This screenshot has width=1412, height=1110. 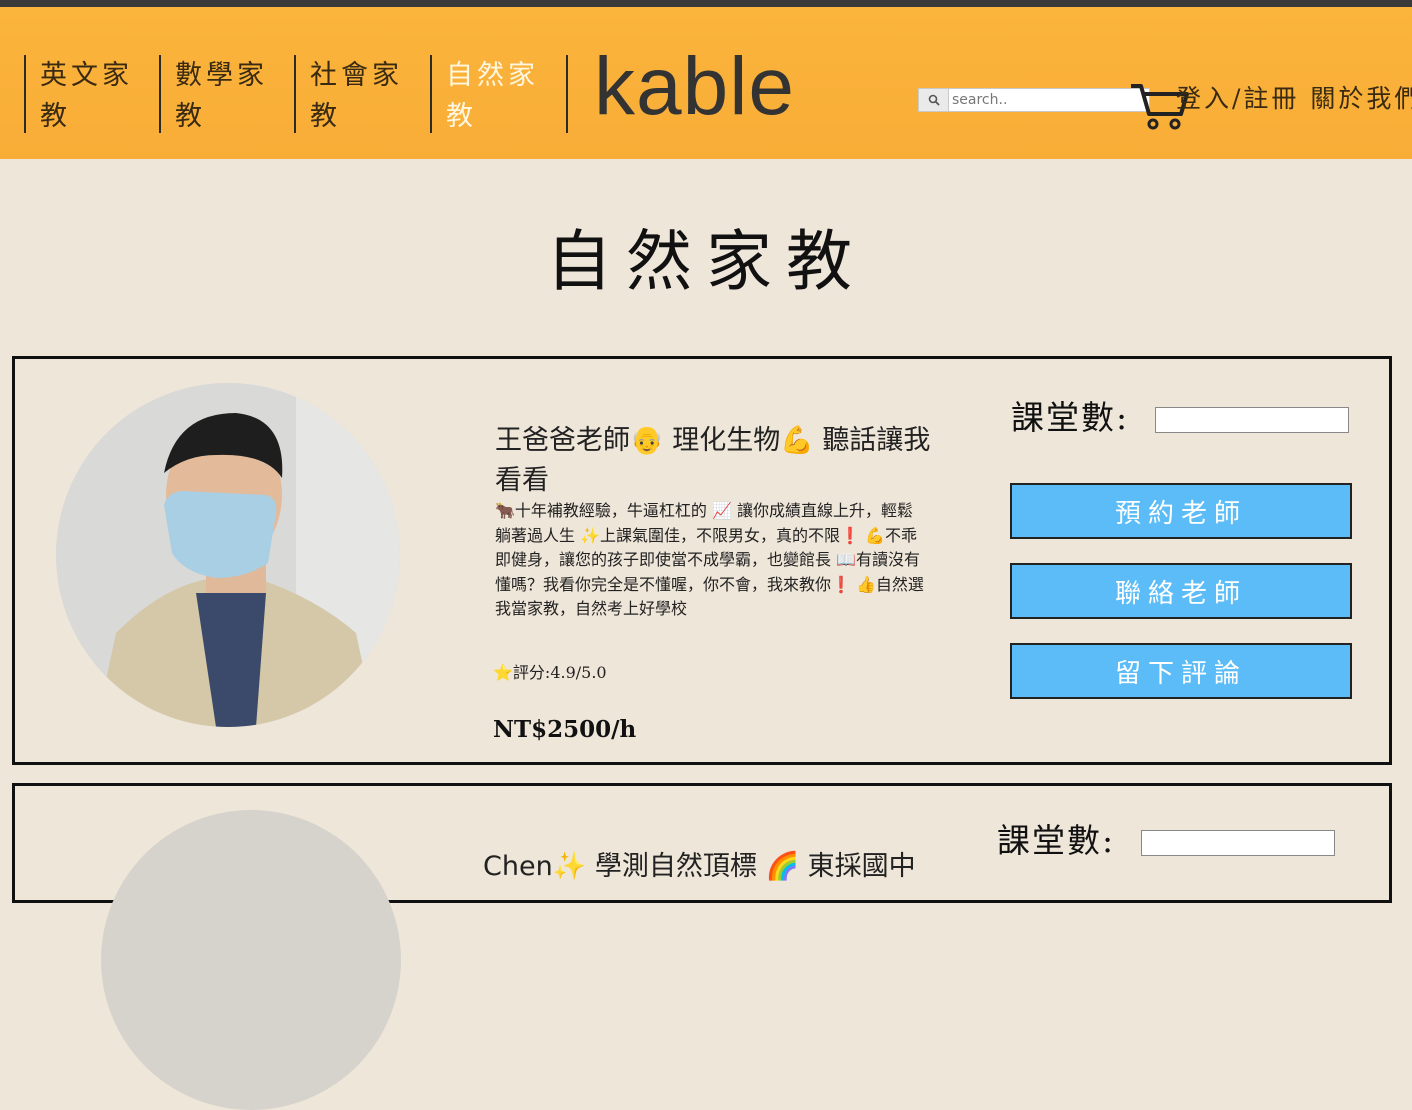 What do you see at coordinates (934, 100) in the screenshot?
I see `search-icon` at bounding box center [934, 100].